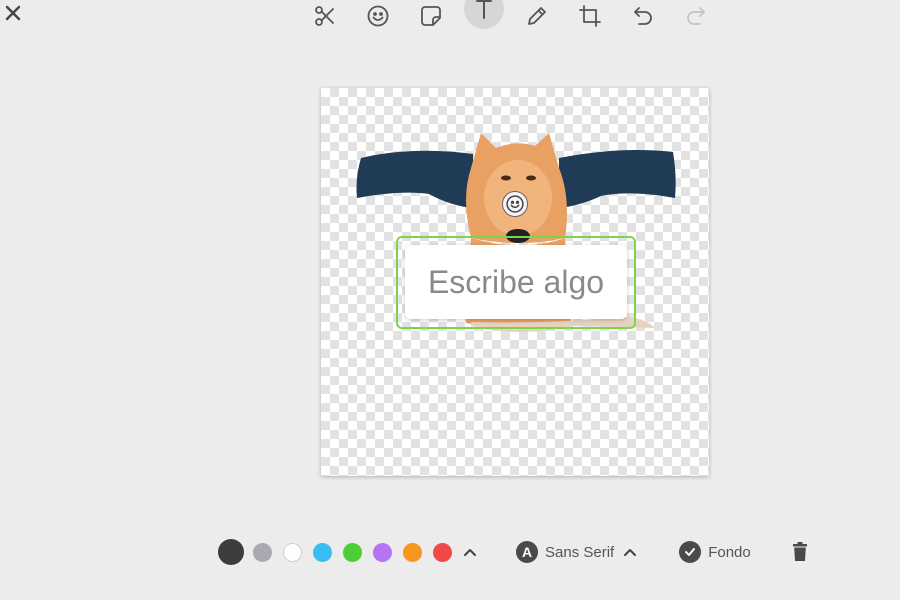 The image size is (900, 600). I want to click on draw-tool-button, so click(537, 16).